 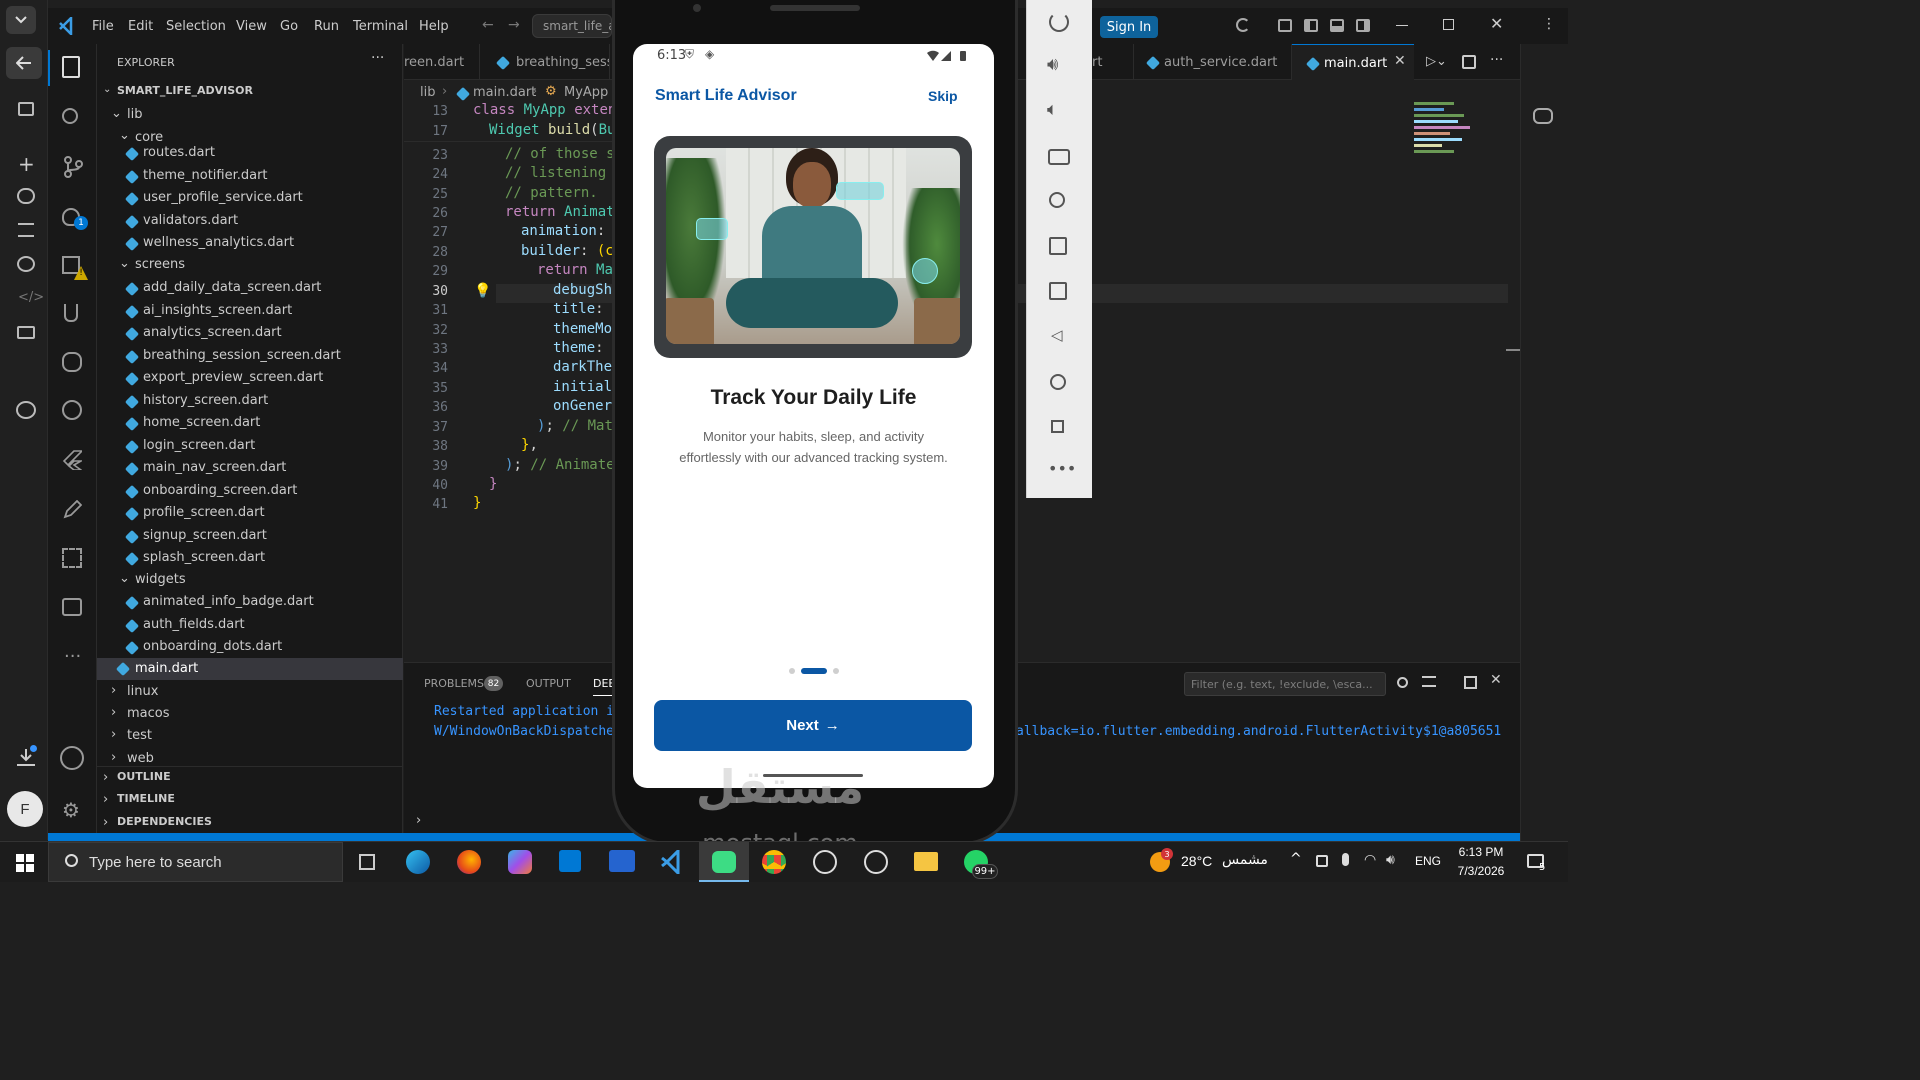 I want to click on minimap, so click(x=1445, y=135).